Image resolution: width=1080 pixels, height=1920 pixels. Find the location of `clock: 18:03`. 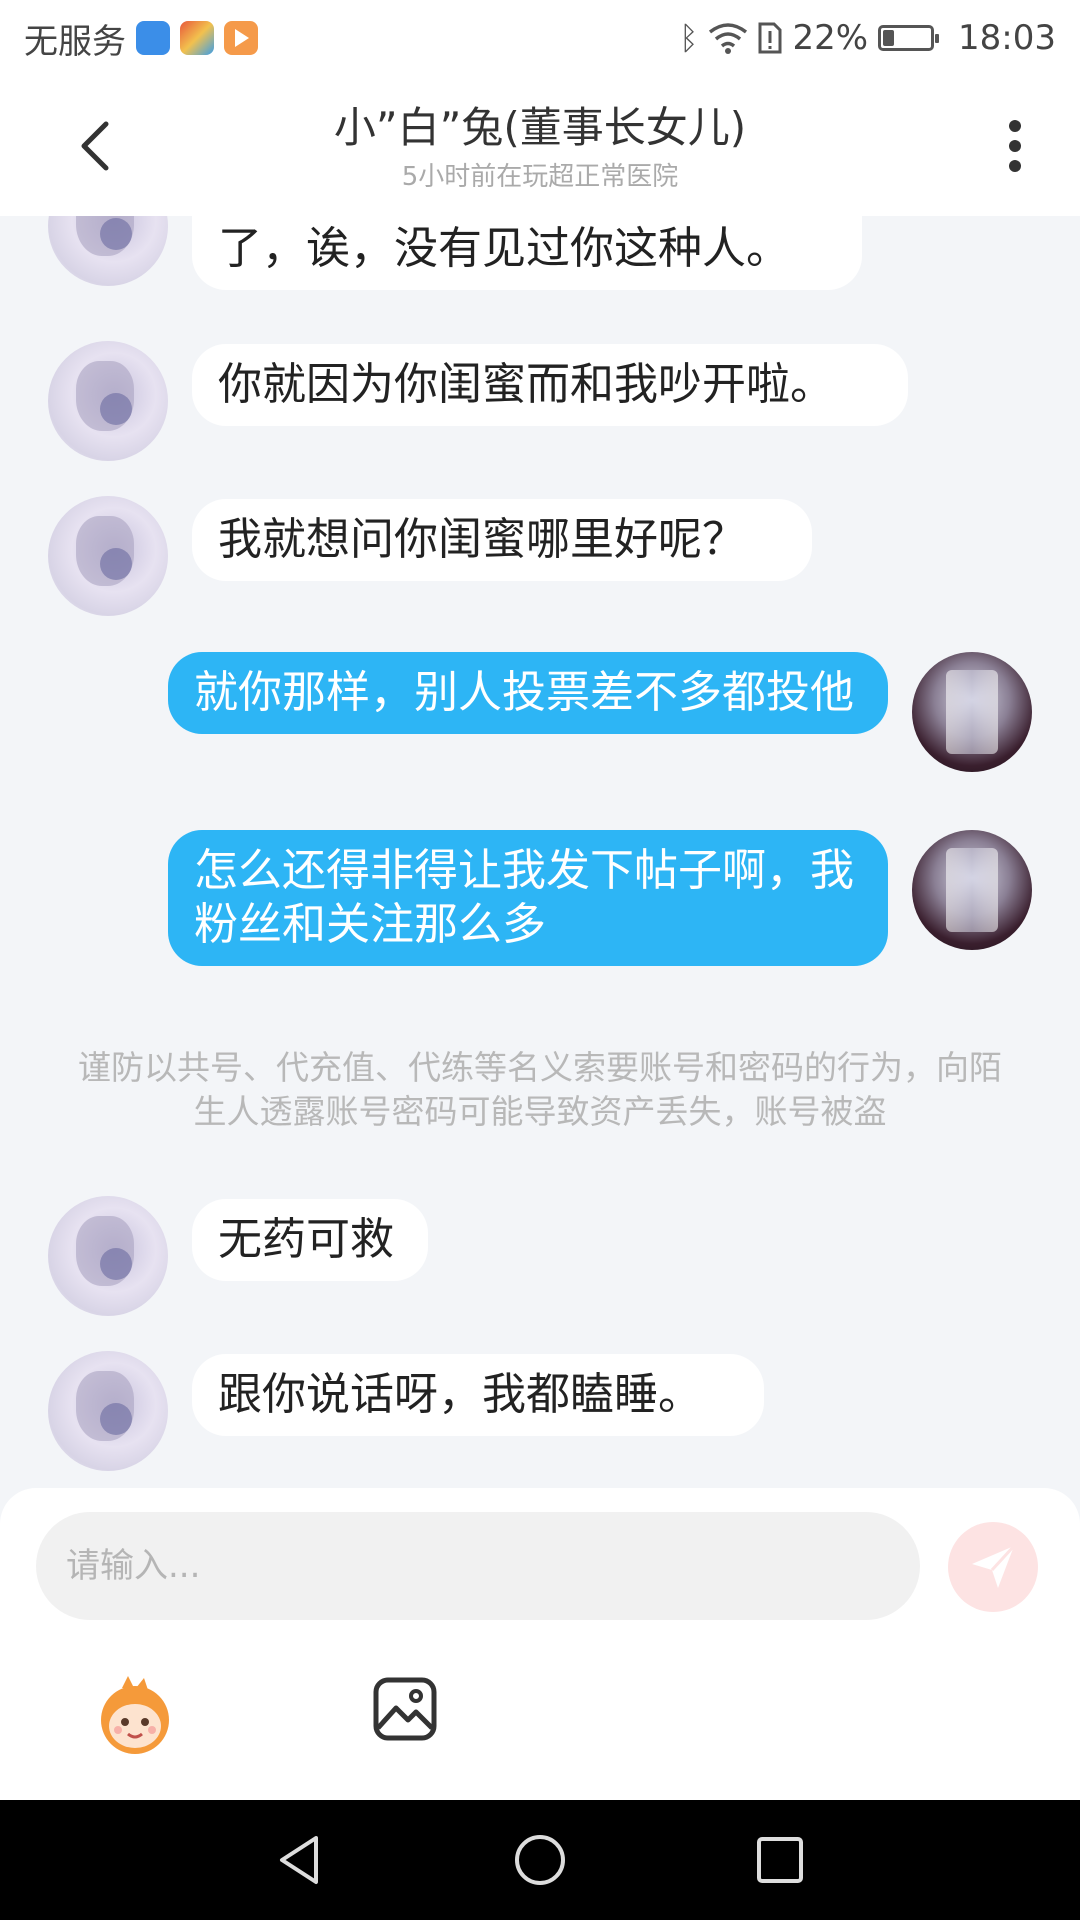

clock: 18:03 is located at coordinates (1007, 38).